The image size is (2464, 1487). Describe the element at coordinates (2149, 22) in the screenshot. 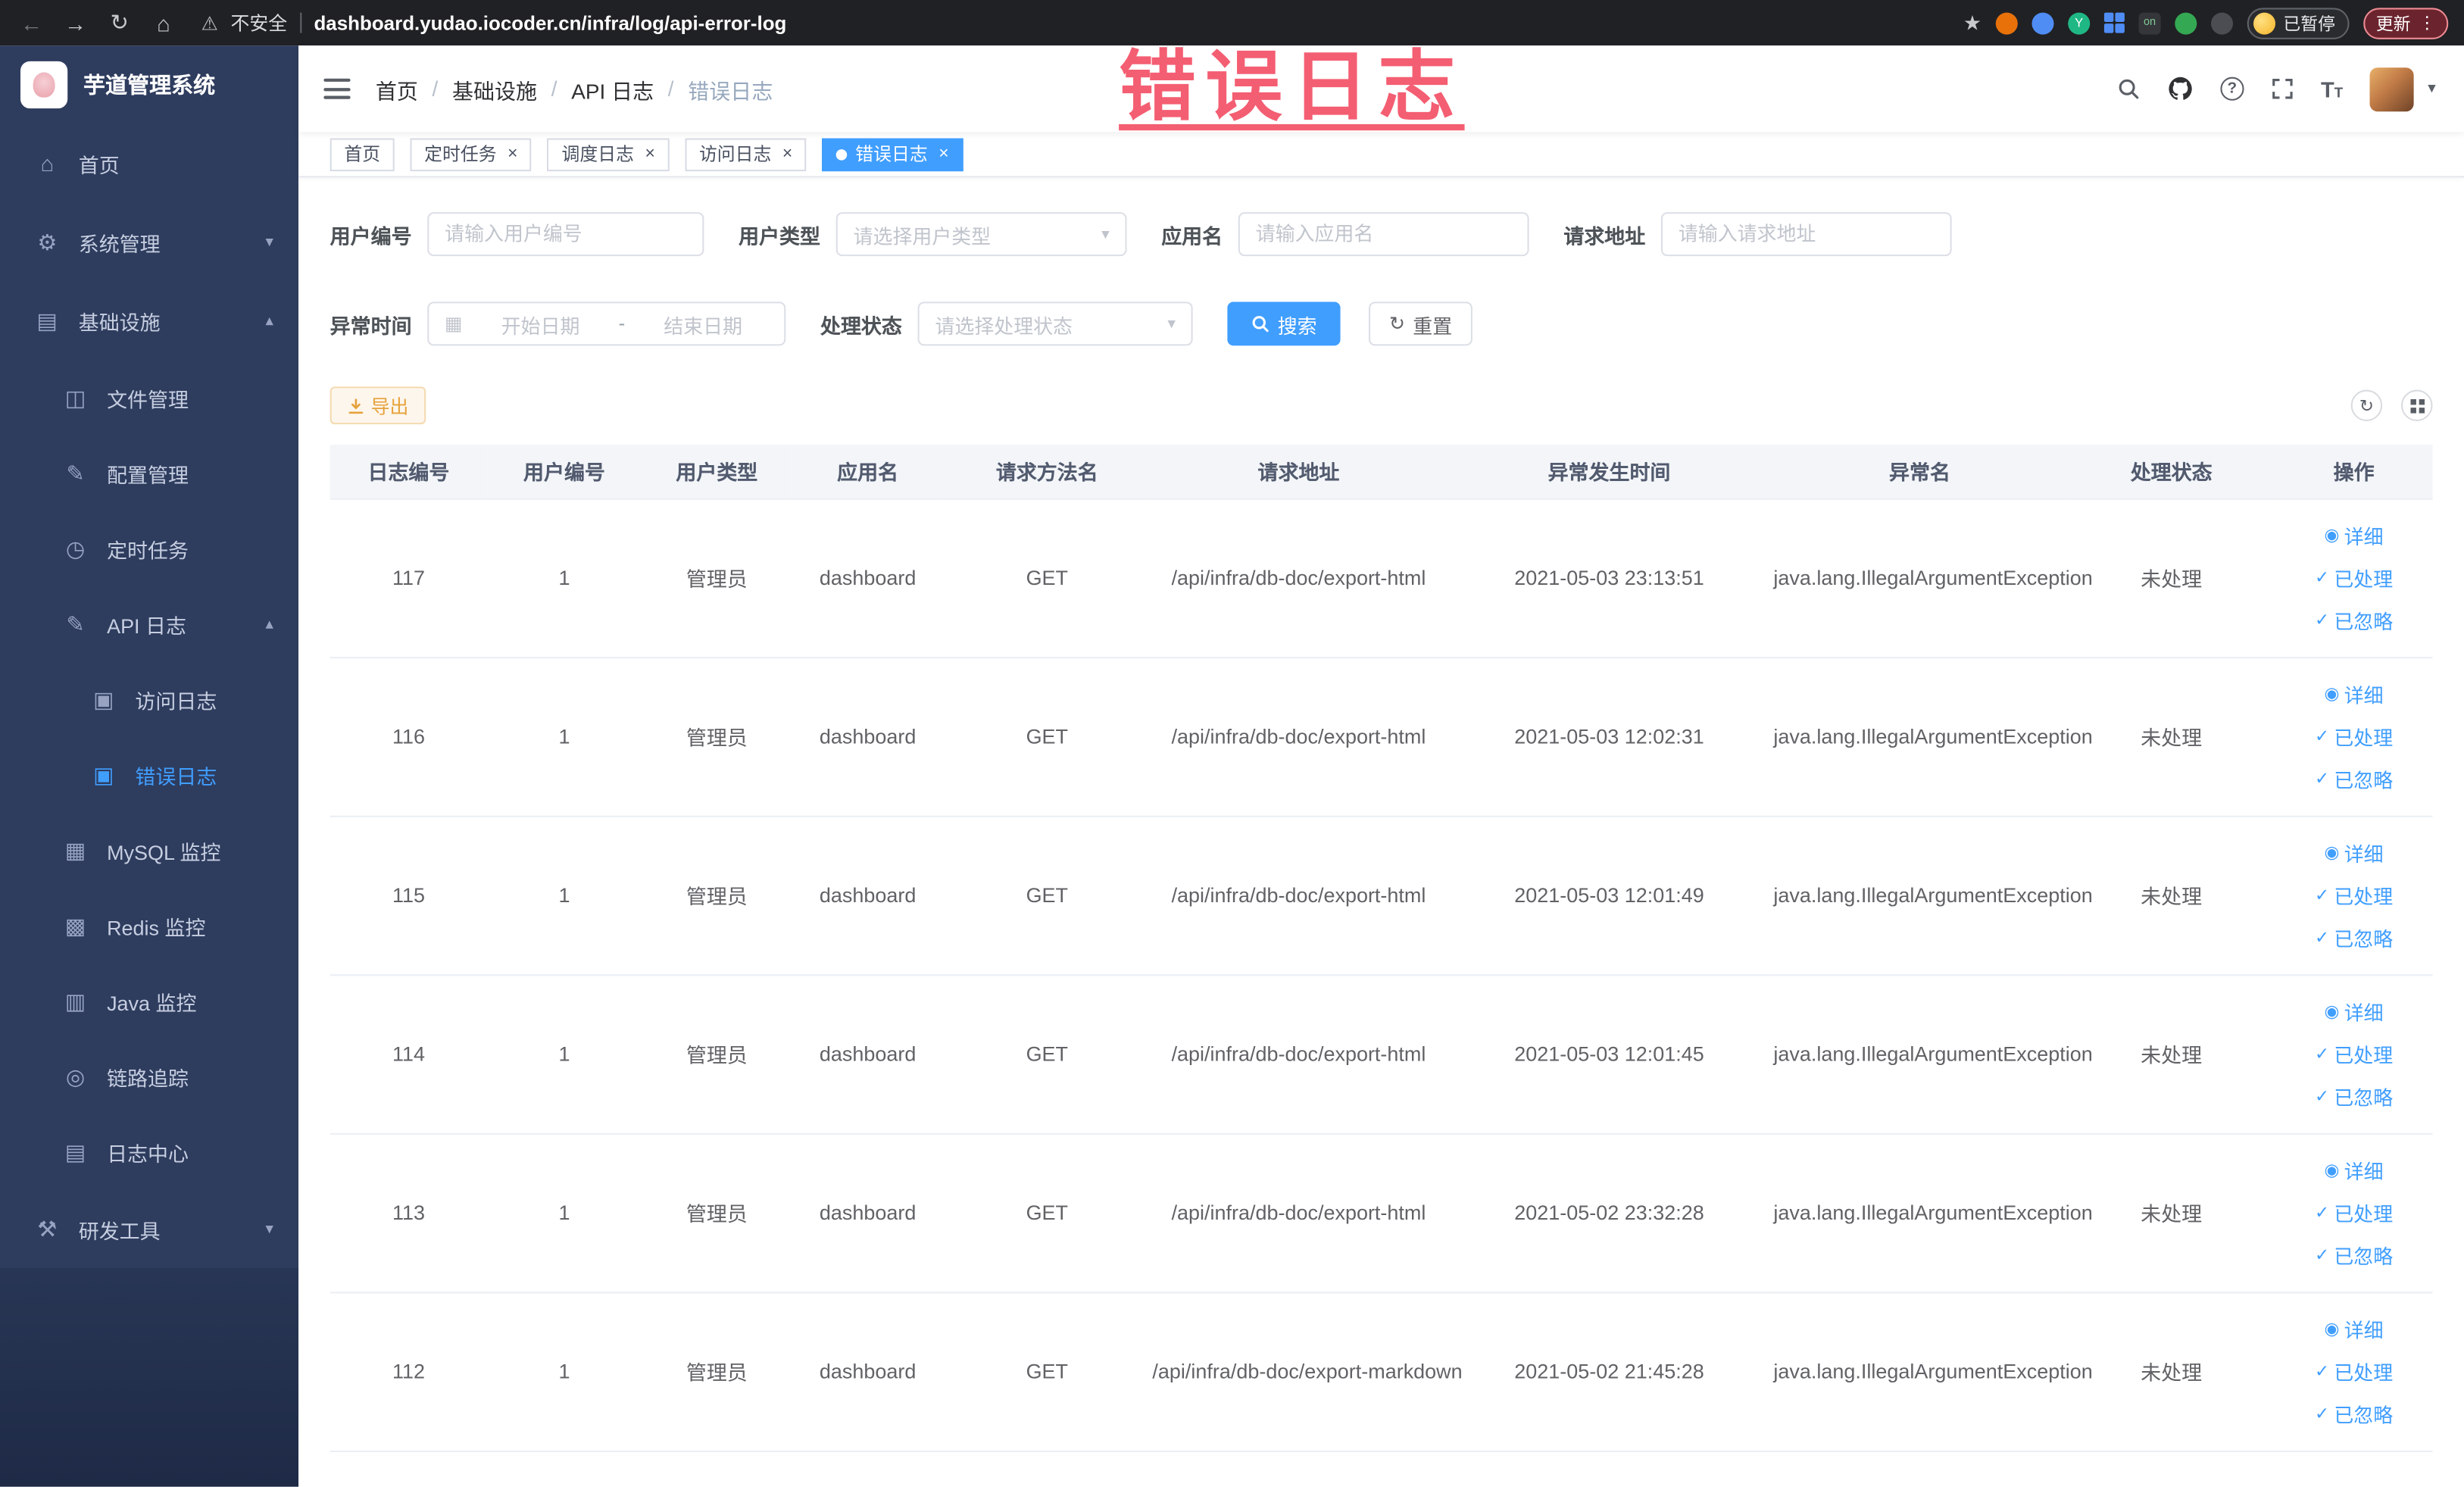

I see `extension-on-icon: on` at that location.